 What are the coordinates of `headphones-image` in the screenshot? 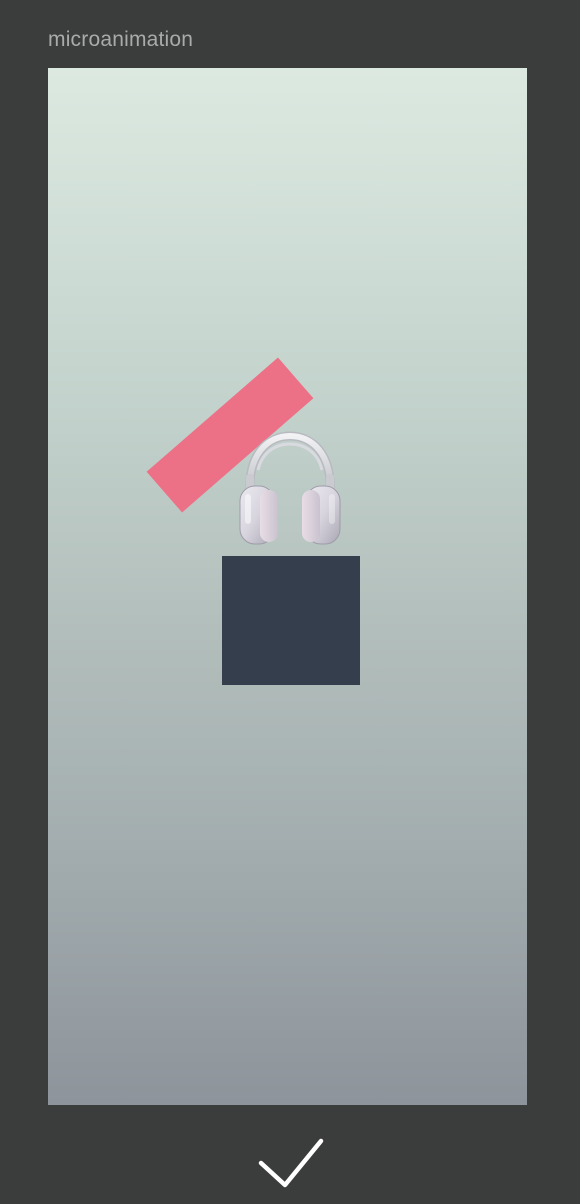 It's located at (290, 488).